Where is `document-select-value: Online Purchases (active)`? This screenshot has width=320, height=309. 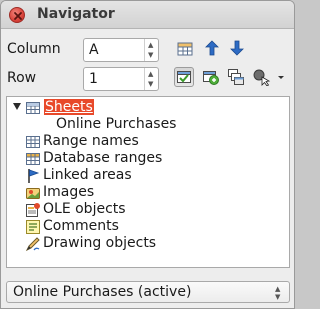
document-select-value: Online Purchases (active) is located at coordinates (102, 292).